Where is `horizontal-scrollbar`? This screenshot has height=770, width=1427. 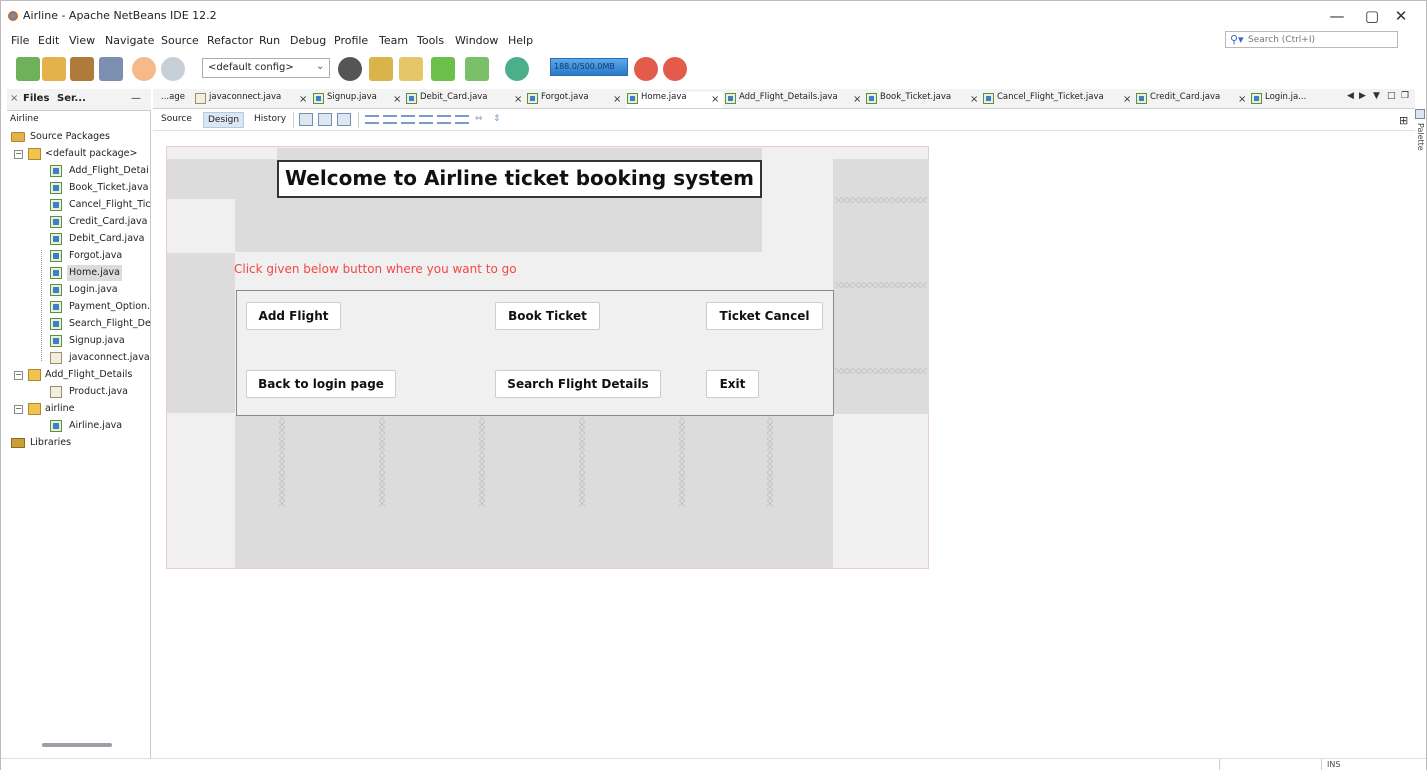 horizontal-scrollbar is located at coordinates (77, 745).